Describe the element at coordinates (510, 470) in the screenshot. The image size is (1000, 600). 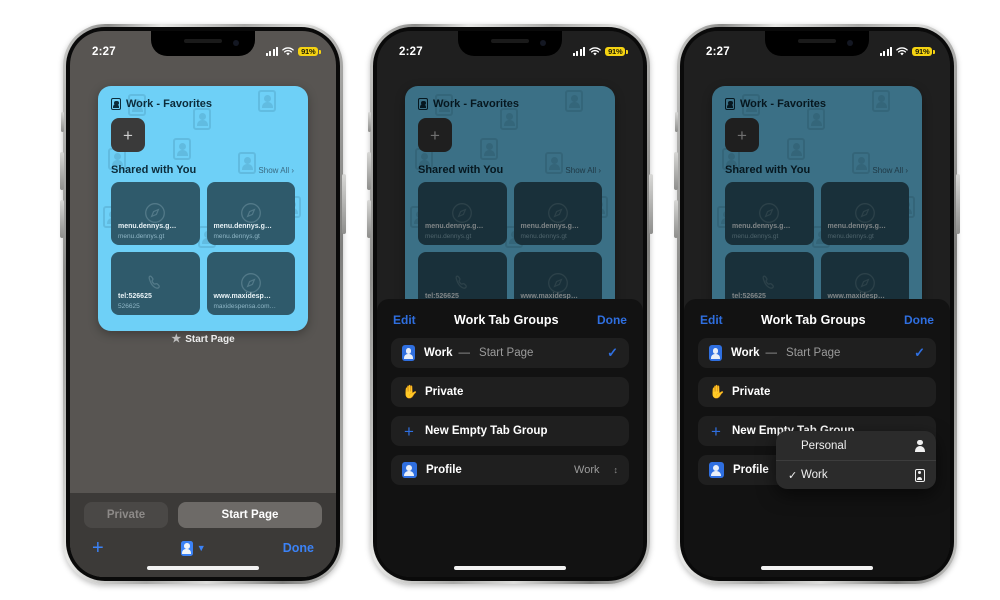
I see `profile-row: Profile Work ↕` at that location.